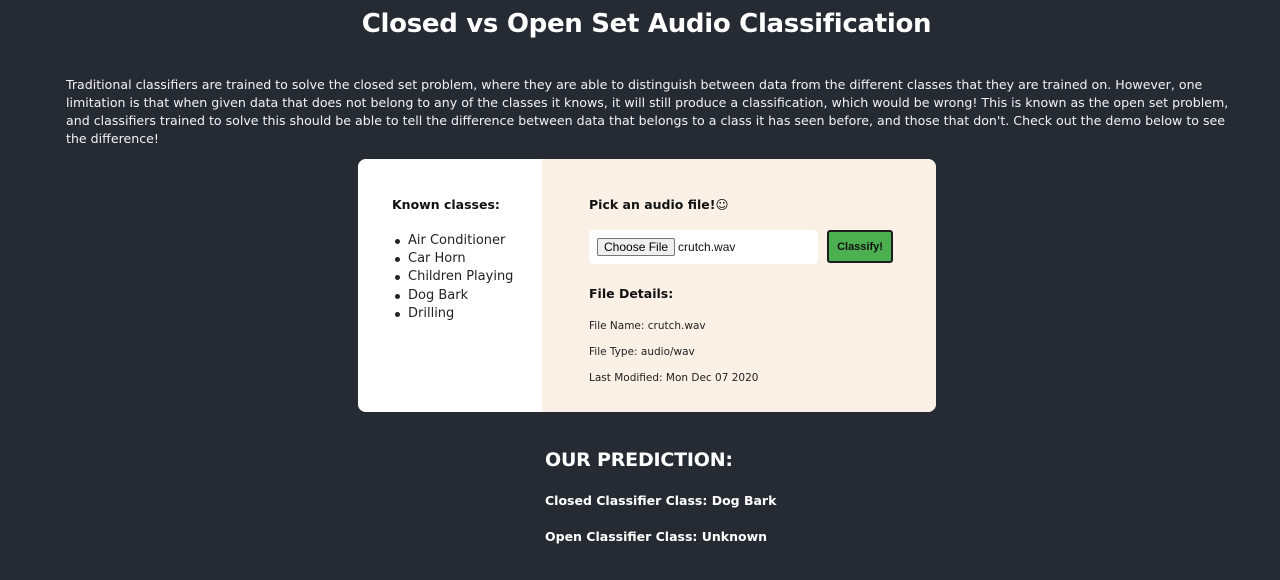 The image size is (1280, 580). Describe the element at coordinates (659, 204) in the screenshot. I see `pick-file-heading: Pick an audio file!☺` at that location.